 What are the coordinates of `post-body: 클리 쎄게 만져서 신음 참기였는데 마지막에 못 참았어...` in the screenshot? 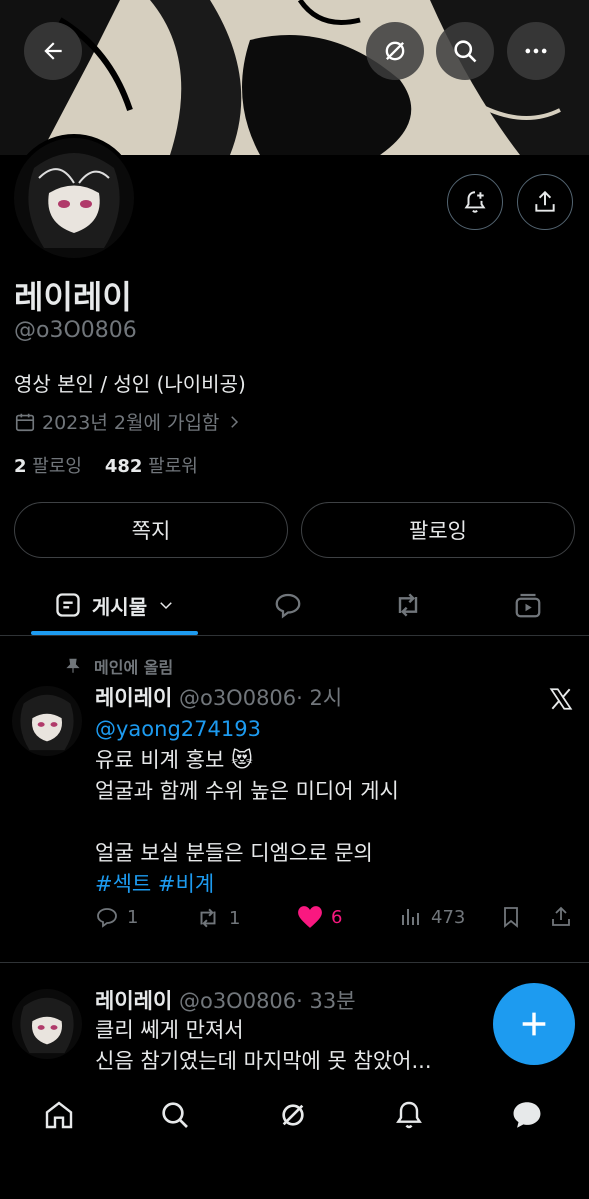 It's located at (295, 1046).